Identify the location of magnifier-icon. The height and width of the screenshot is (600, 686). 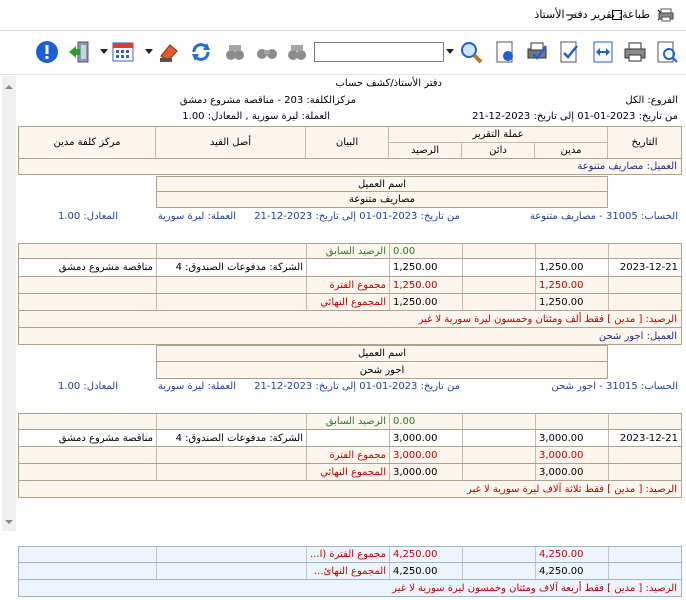
(472, 53).